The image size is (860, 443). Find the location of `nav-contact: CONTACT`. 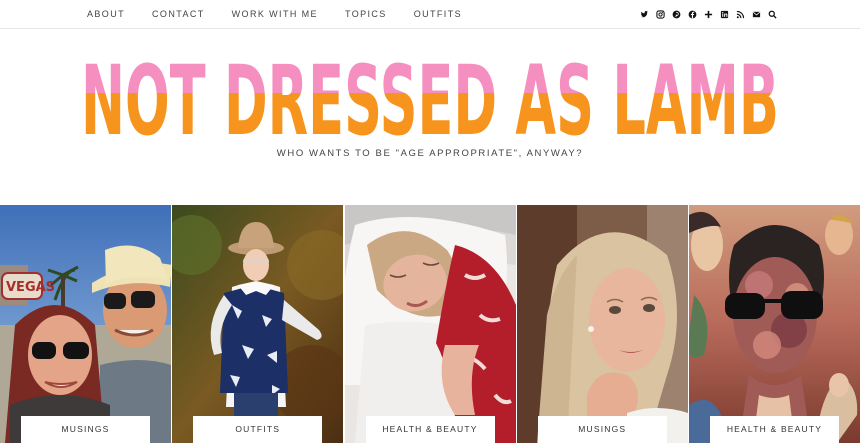

nav-contact: CONTACT is located at coordinates (178, 14).